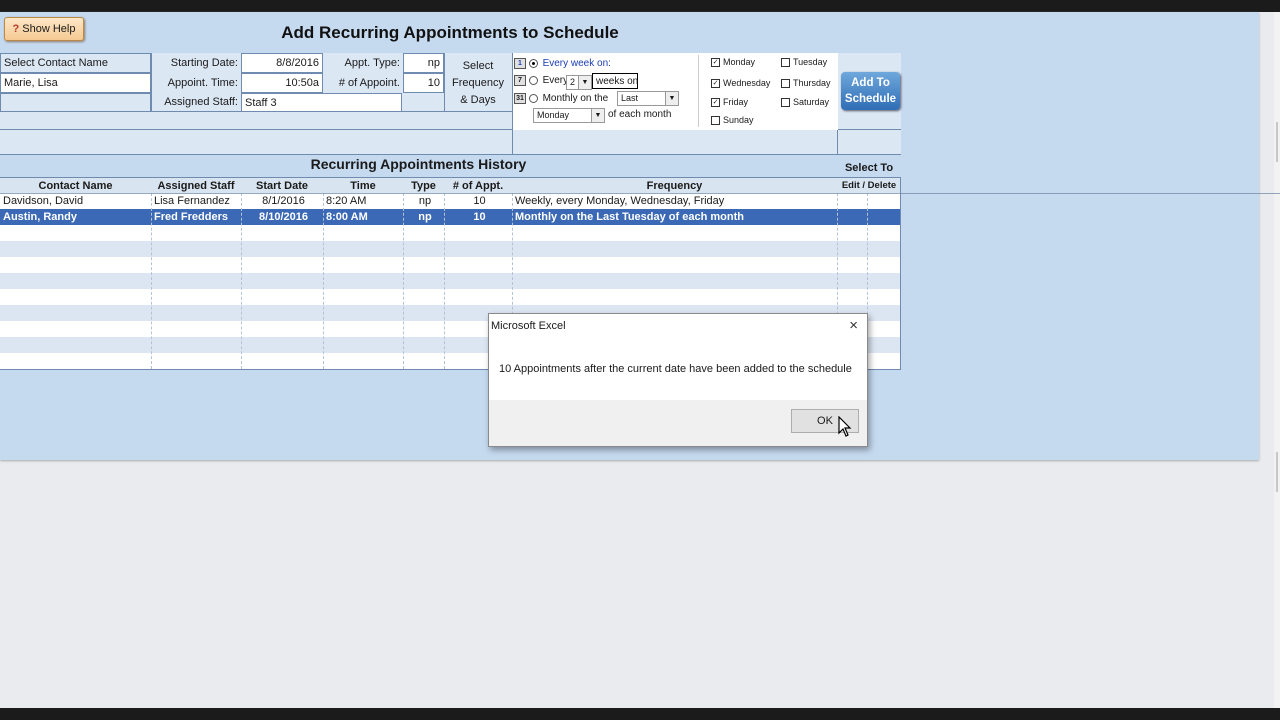 The height and width of the screenshot is (720, 1280). What do you see at coordinates (201, 102) in the screenshot?
I see `assigned-staff-label: Assigned Staff:` at bounding box center [201, 102].